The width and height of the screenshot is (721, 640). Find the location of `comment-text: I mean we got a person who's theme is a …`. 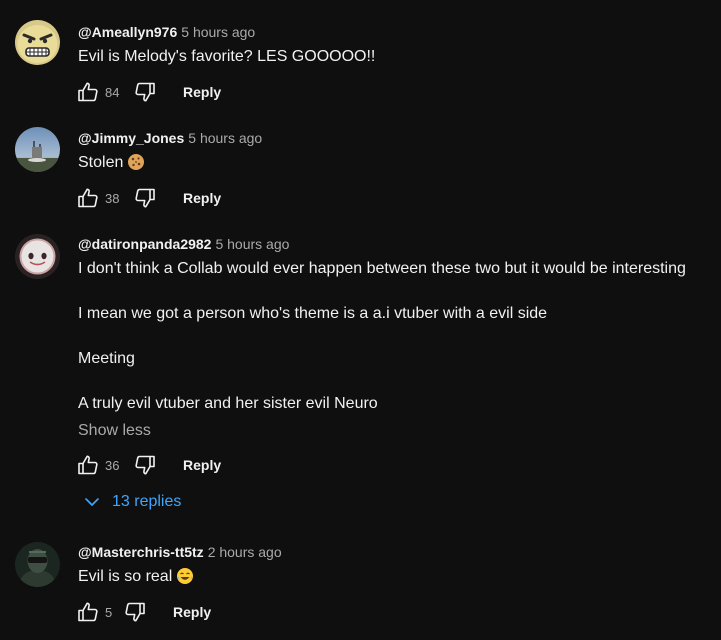

comment-text: I mean we got a person who's theme is a … is located at coordinates (313, 313).